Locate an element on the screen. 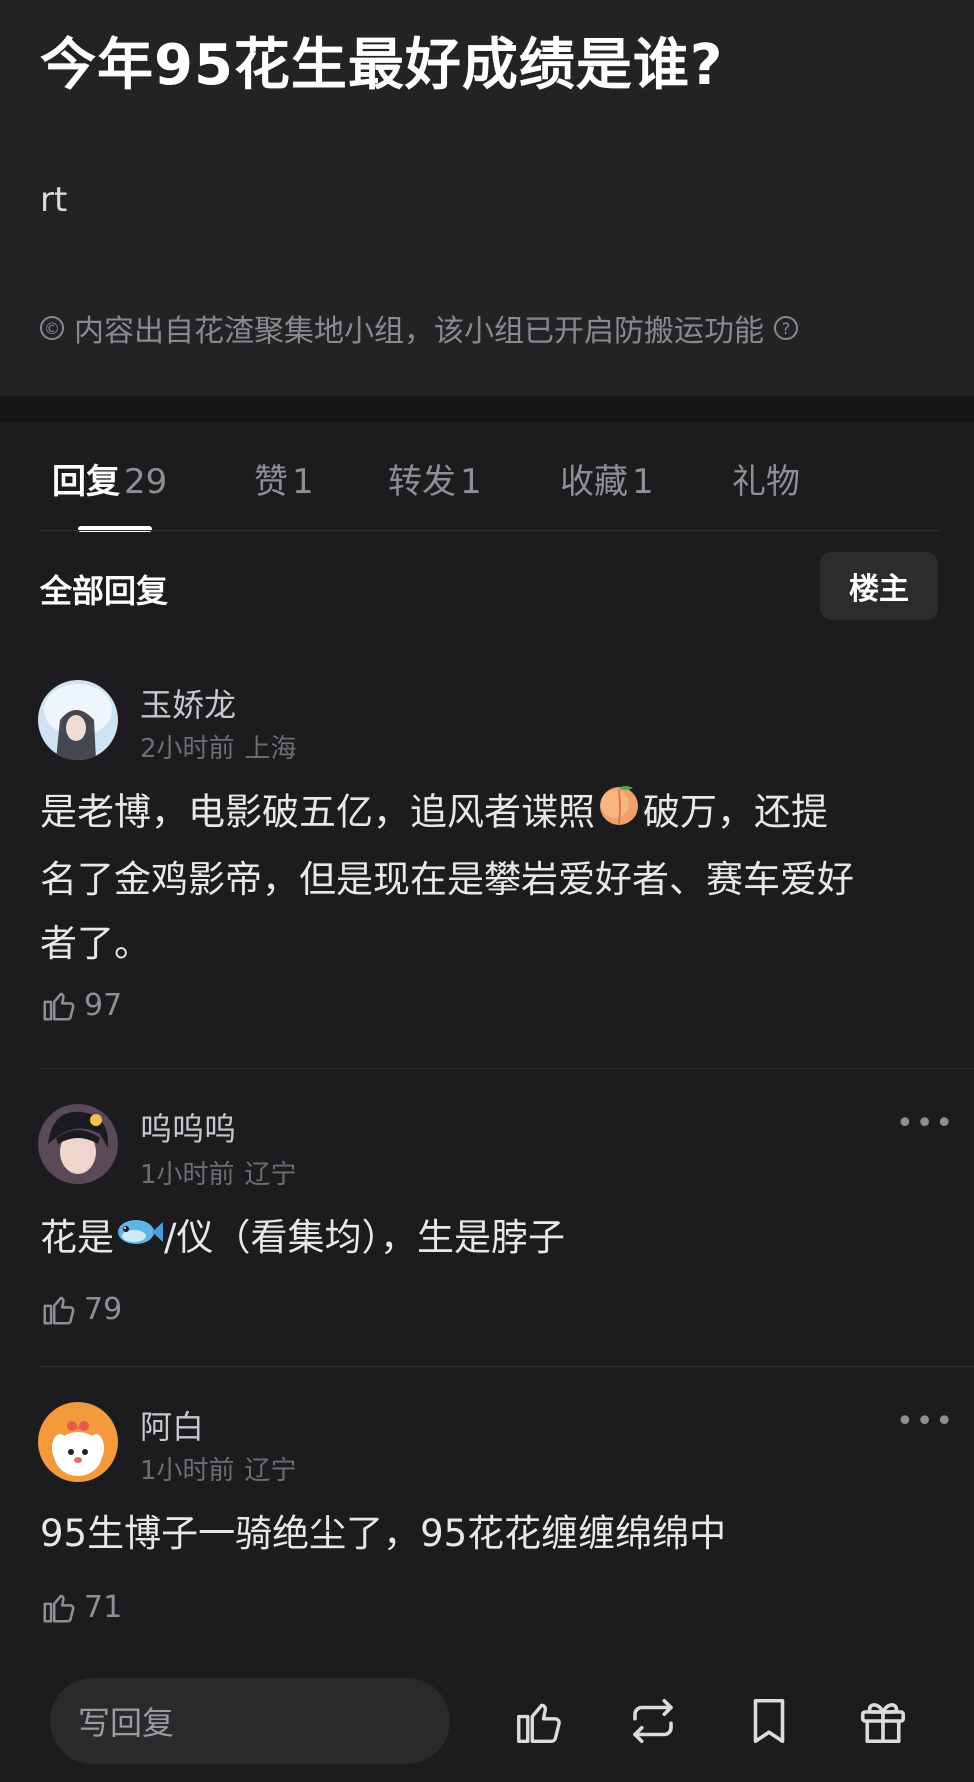 The height and width of the screenshot is (1782, 974). reply-input: 写回复 is located at coordinates (250, 1721).